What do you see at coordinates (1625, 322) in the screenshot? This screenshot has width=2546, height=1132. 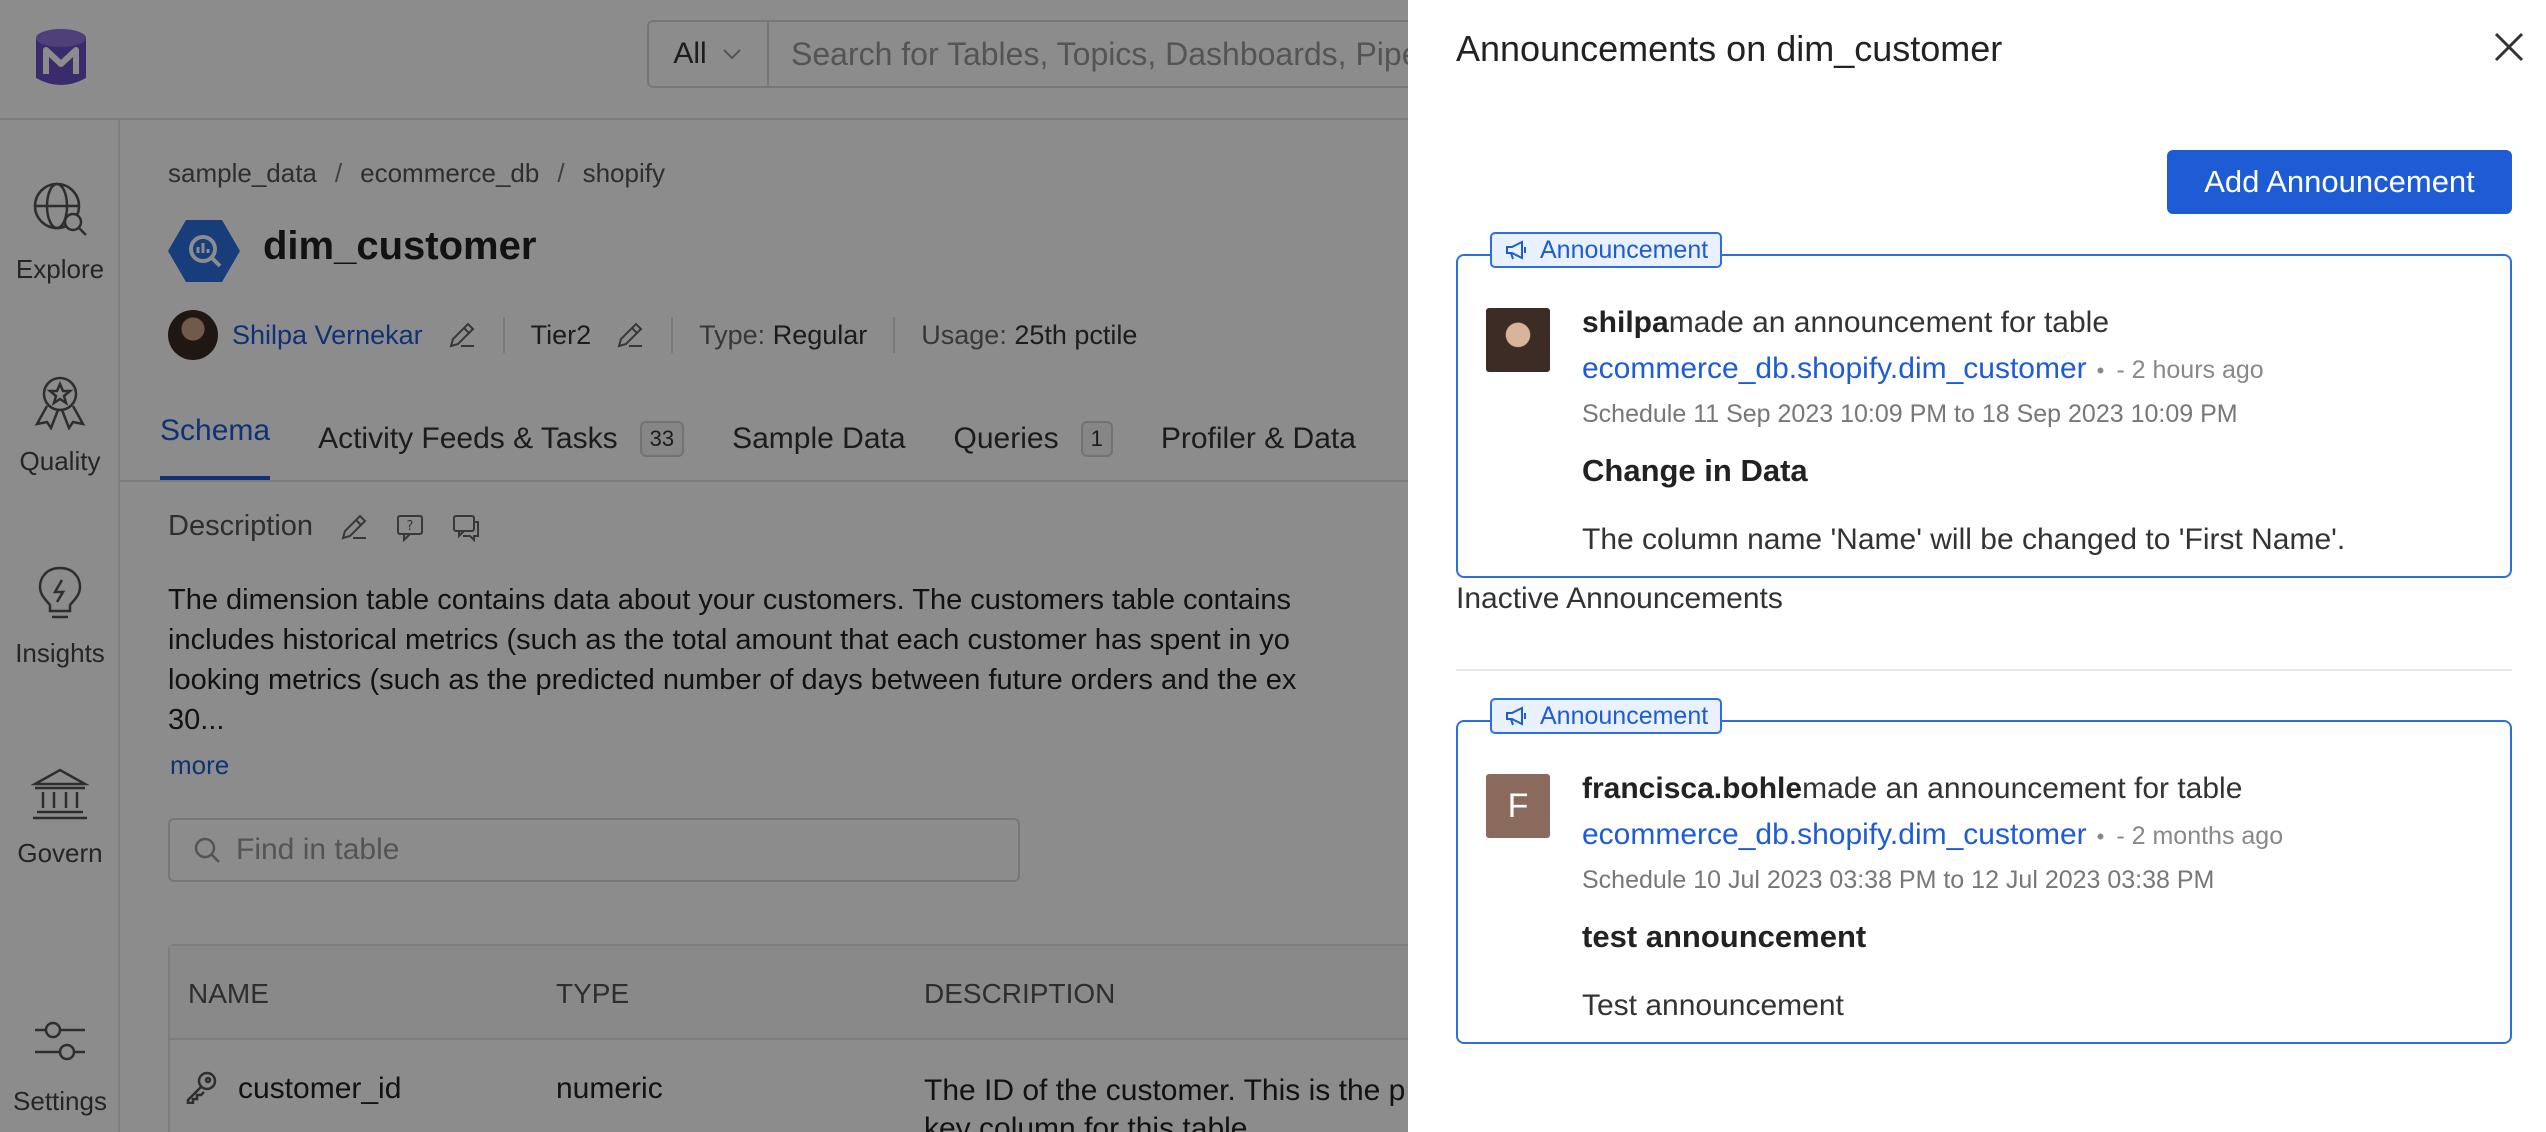 I see `announcement-user: shilpa` at bounding box center [1625, 322].